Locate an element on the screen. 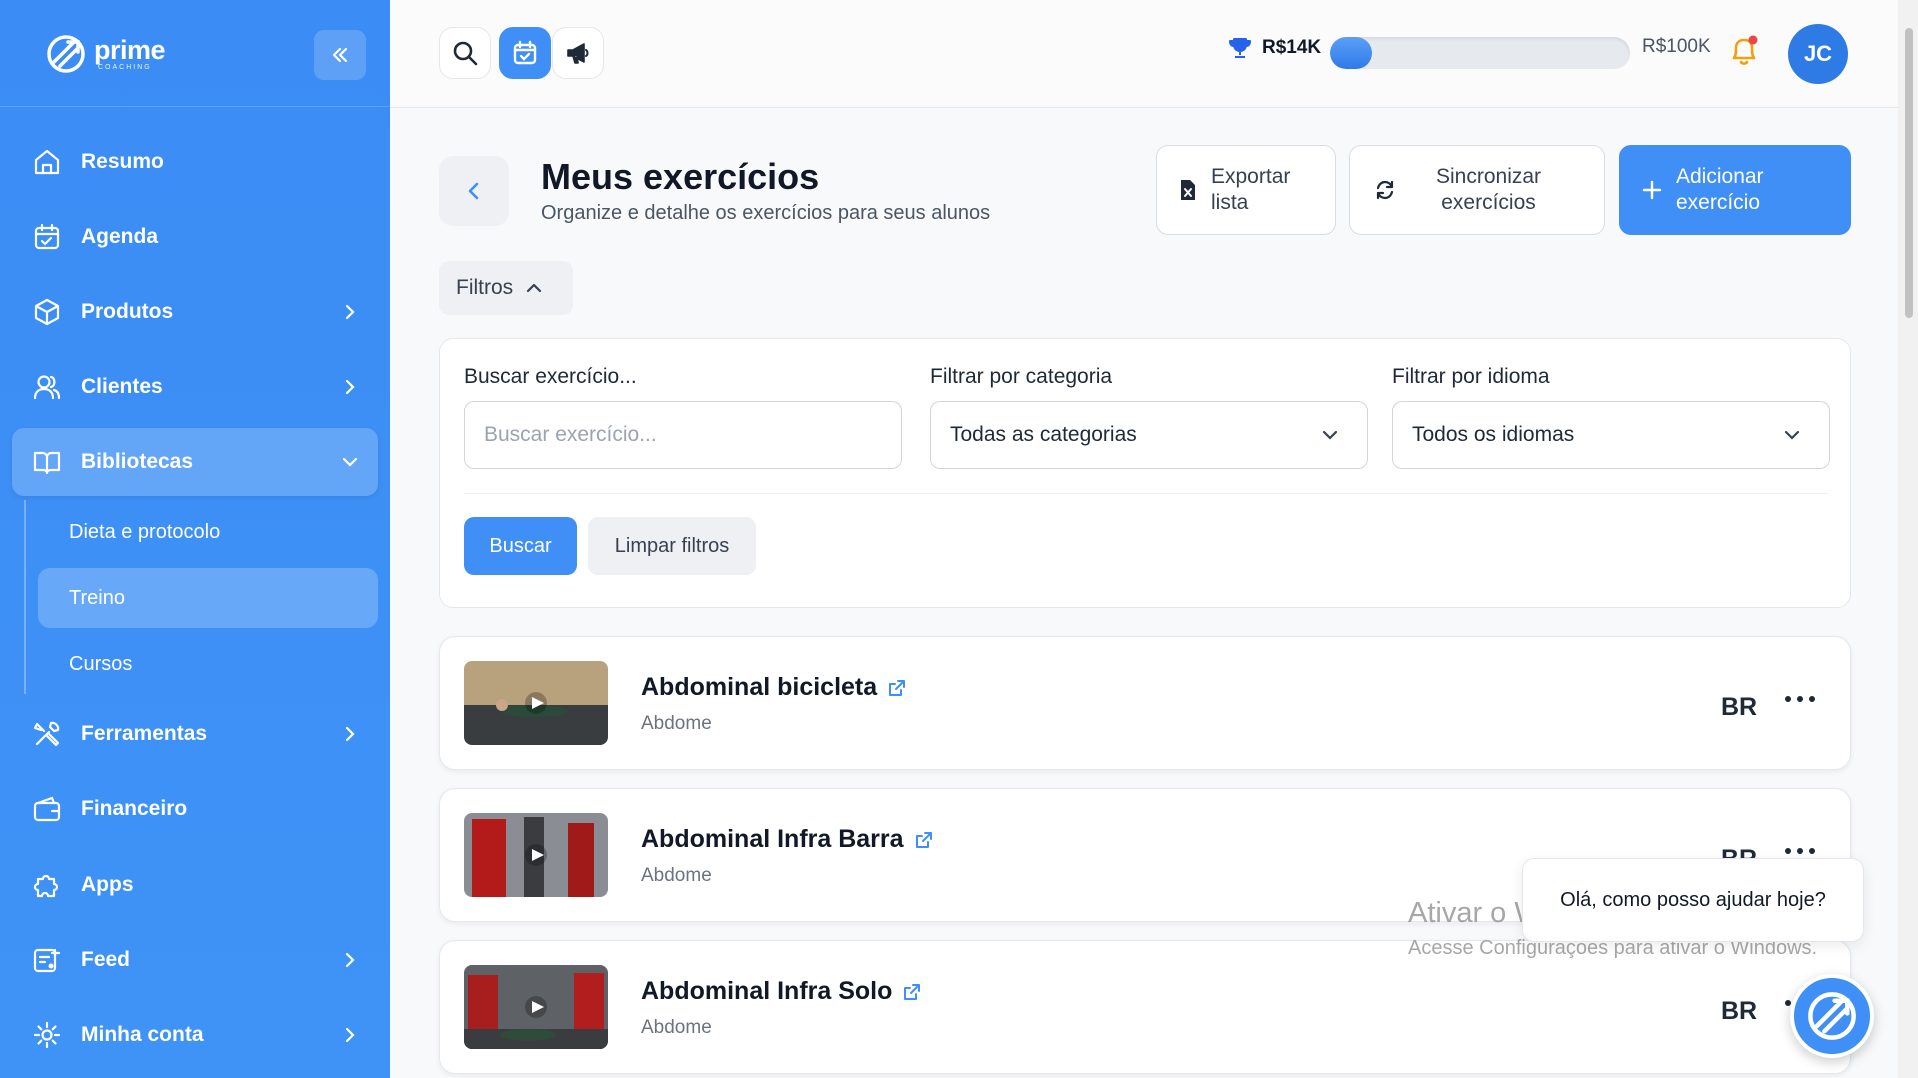  search-button is located at coordinates (465, 53).